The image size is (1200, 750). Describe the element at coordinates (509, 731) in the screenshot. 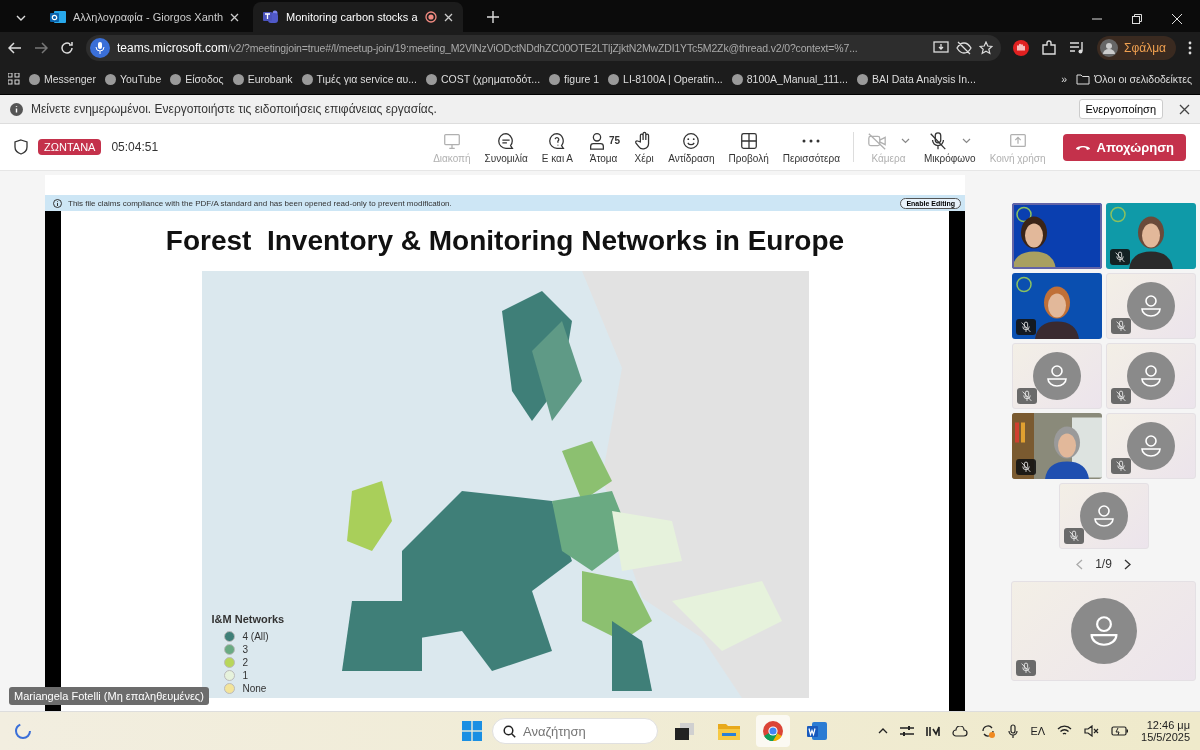

I see `search-icon` at that location.